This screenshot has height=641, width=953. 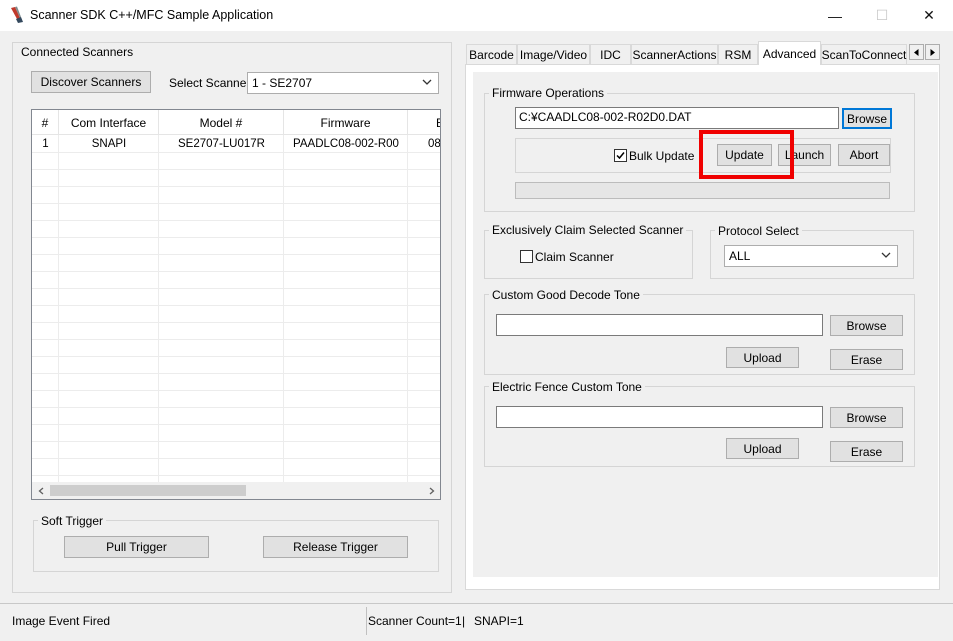 I want to click on minimize-icon: —, so click(x=835, y=15).